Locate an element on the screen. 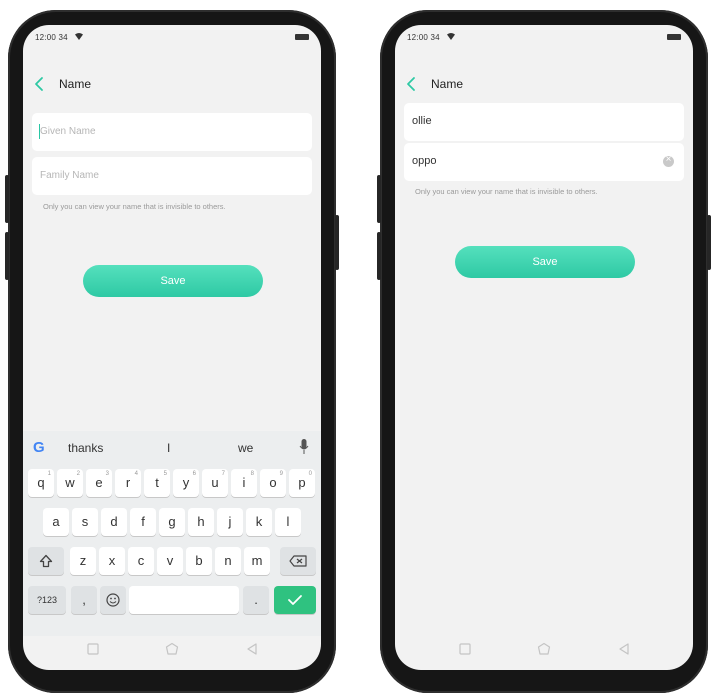 The image size is (711, 697). key-label: q is located at coordinates (41, 482).